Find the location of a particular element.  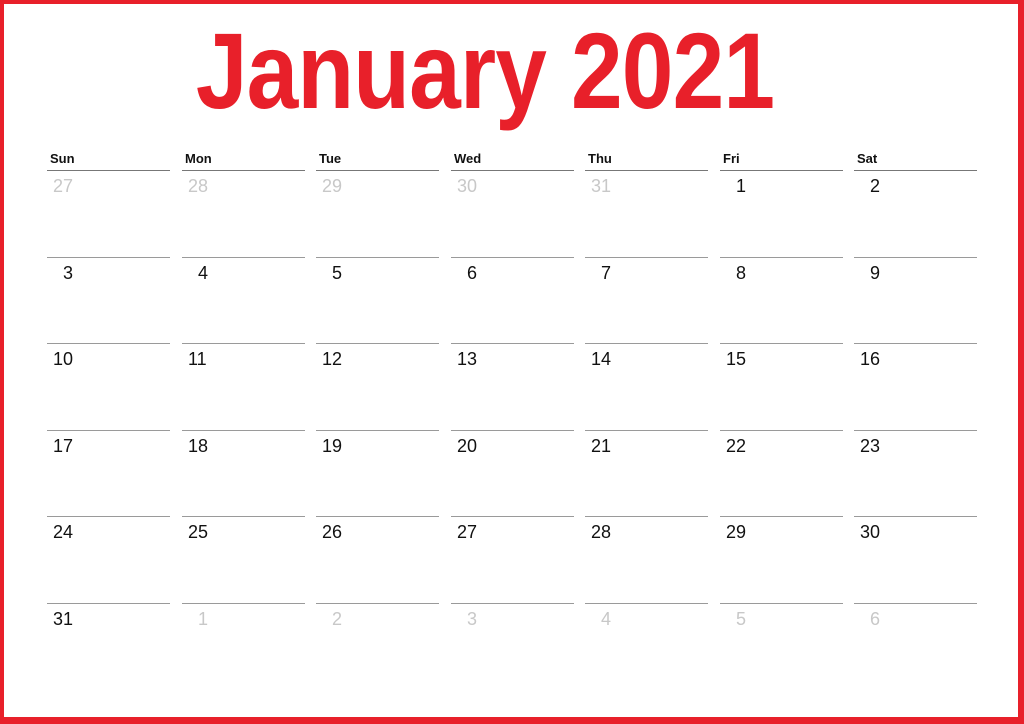

day-cell: 23 is located at coordinates (870, 446).